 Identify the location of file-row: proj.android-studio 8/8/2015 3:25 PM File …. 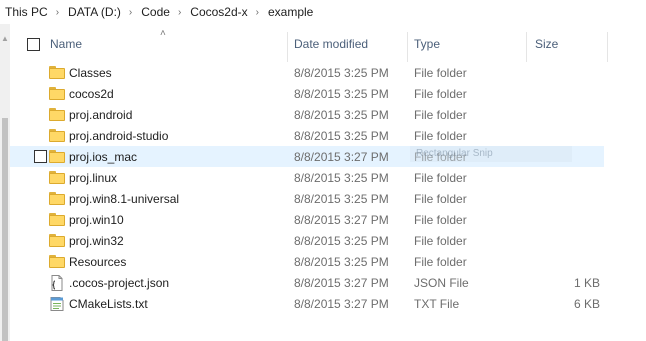
(307, 135).